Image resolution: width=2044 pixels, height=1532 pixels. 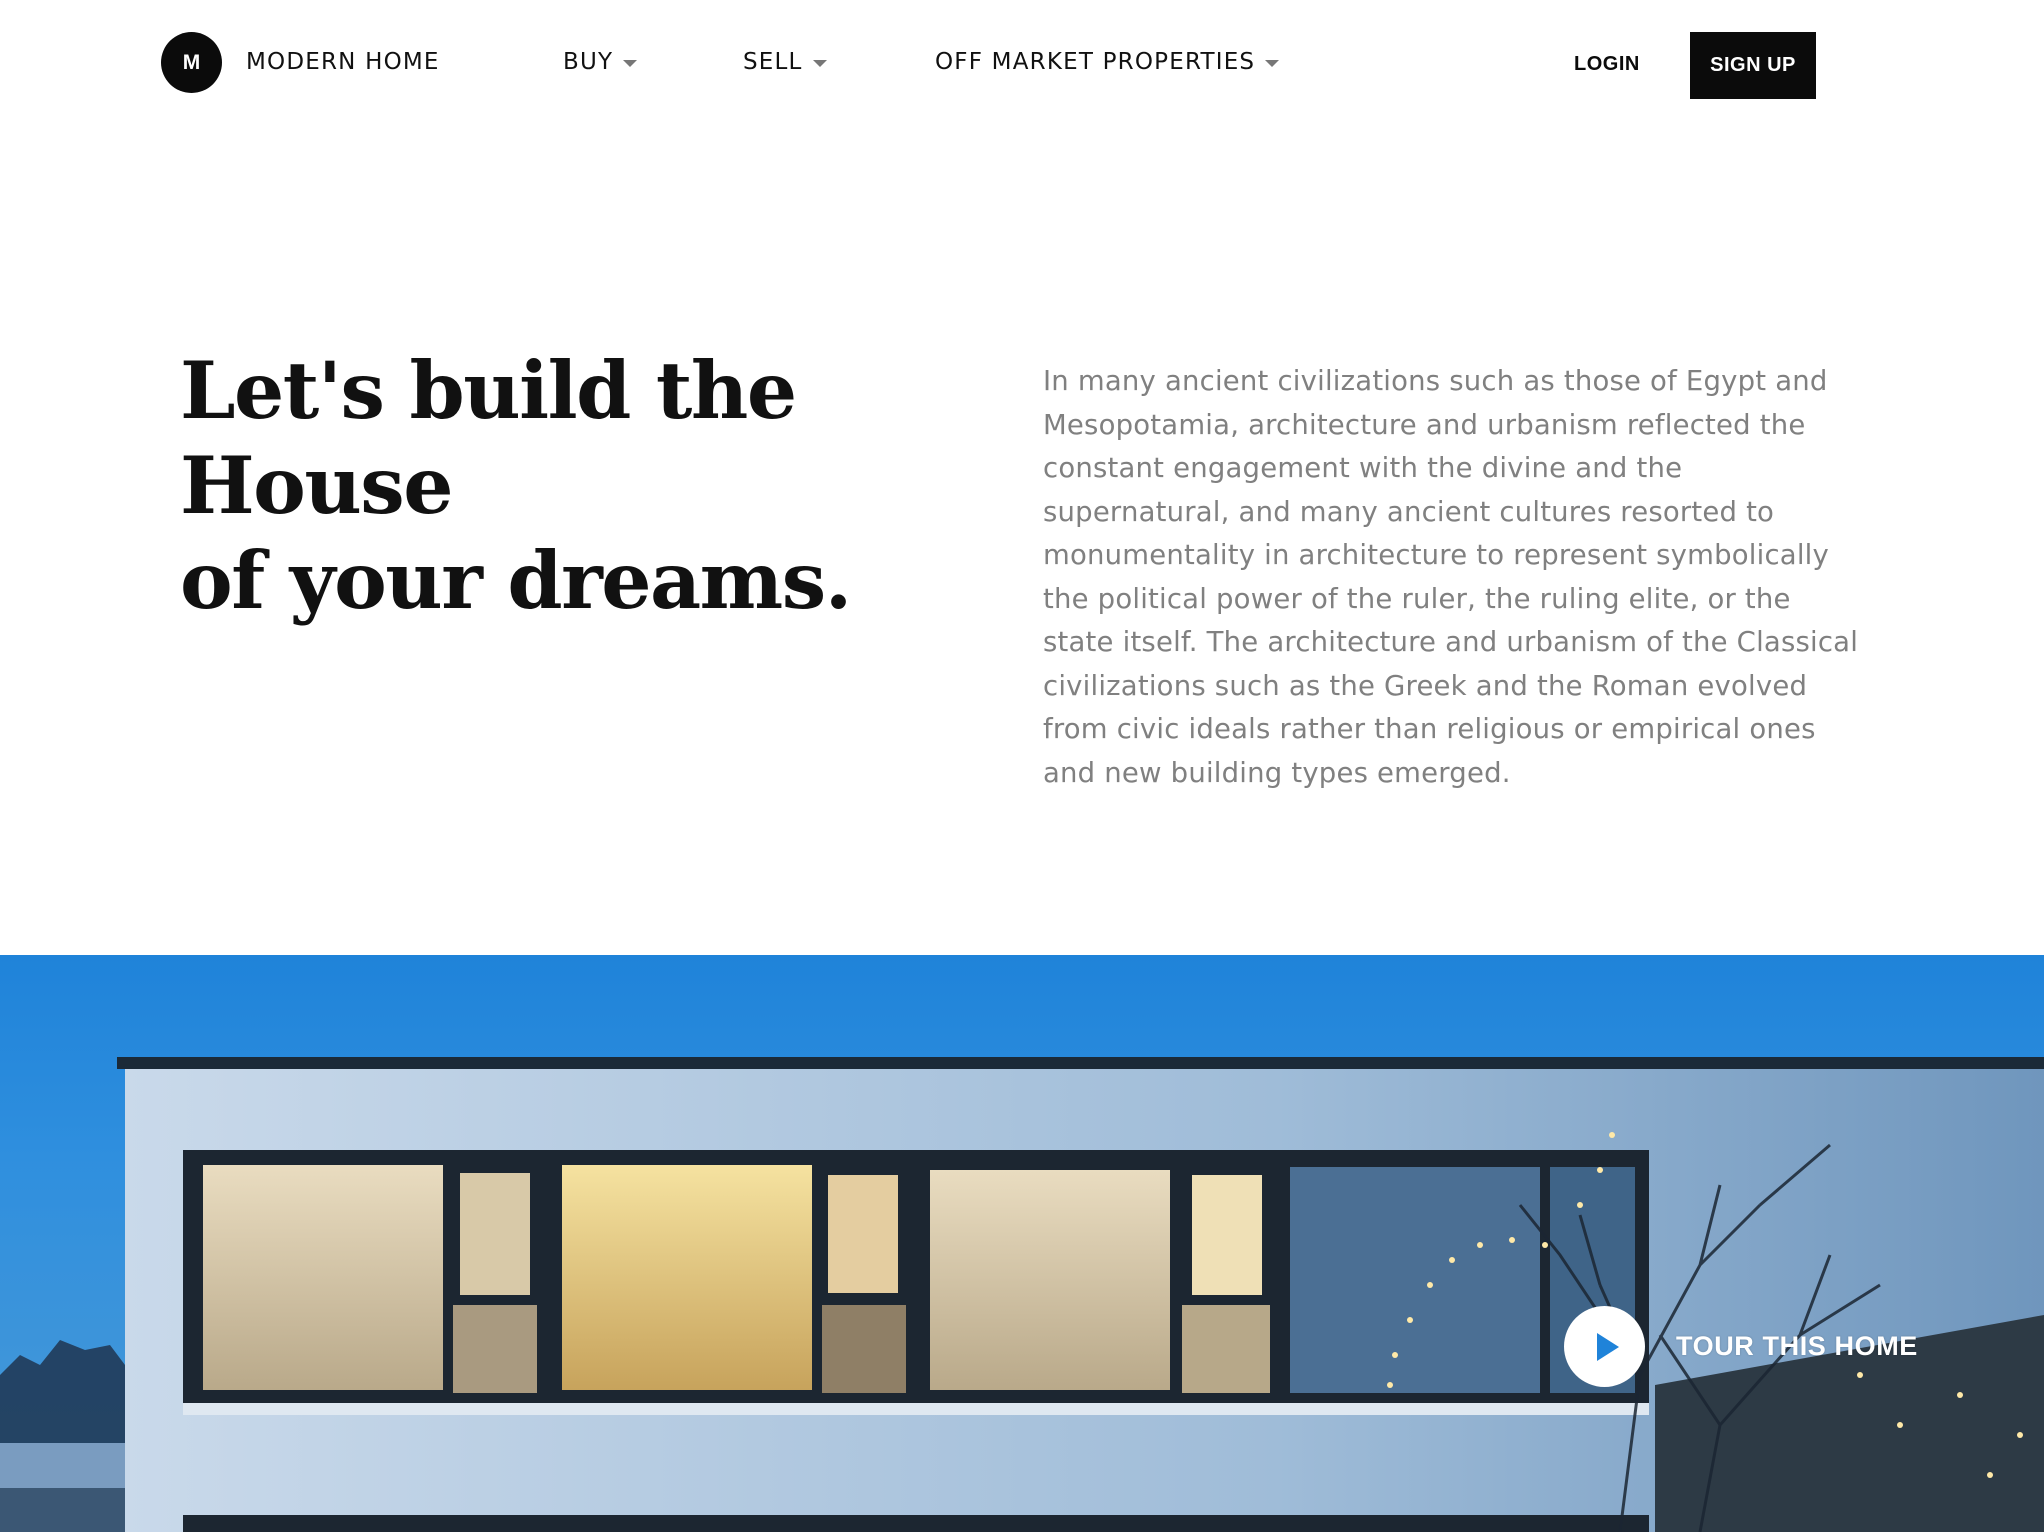 I want to click on nav-item-sell: SELL, so click(x=785, y=62).